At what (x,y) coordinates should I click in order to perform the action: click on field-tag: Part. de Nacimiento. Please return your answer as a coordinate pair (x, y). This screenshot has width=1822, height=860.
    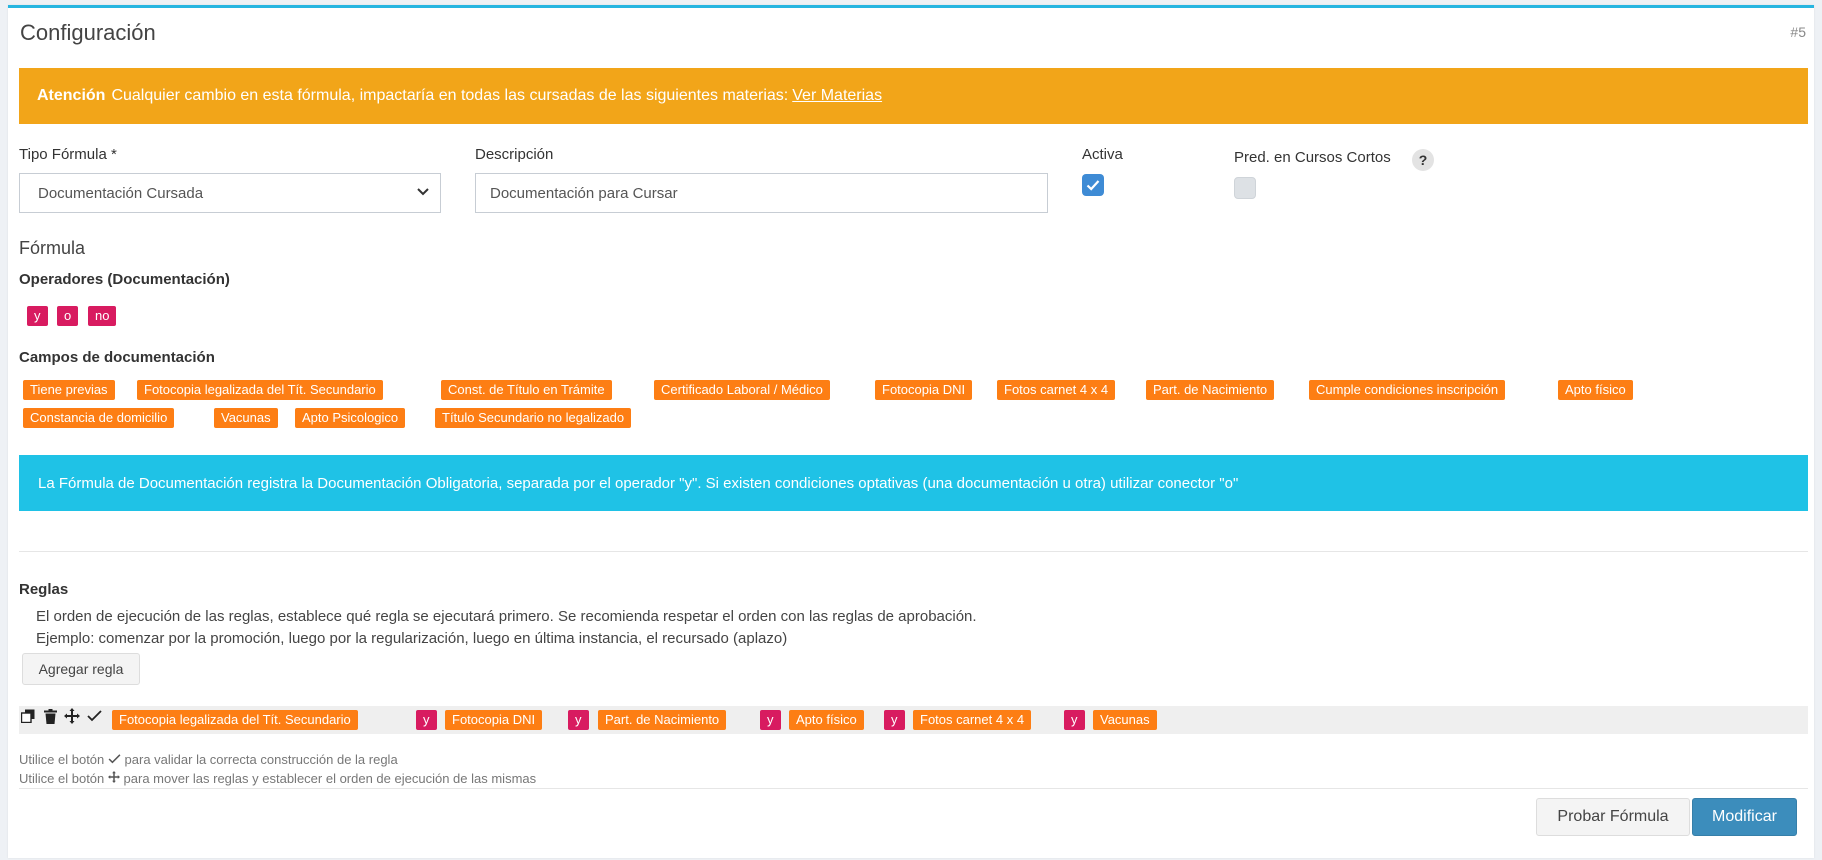
    Looking at the image, I should click on (1210, 390).